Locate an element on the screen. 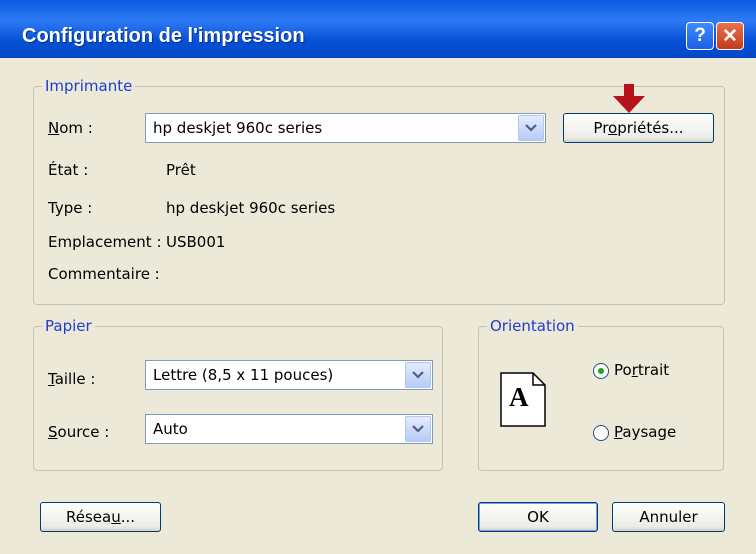  ok-button: OK is located at coordinates (538, 517).